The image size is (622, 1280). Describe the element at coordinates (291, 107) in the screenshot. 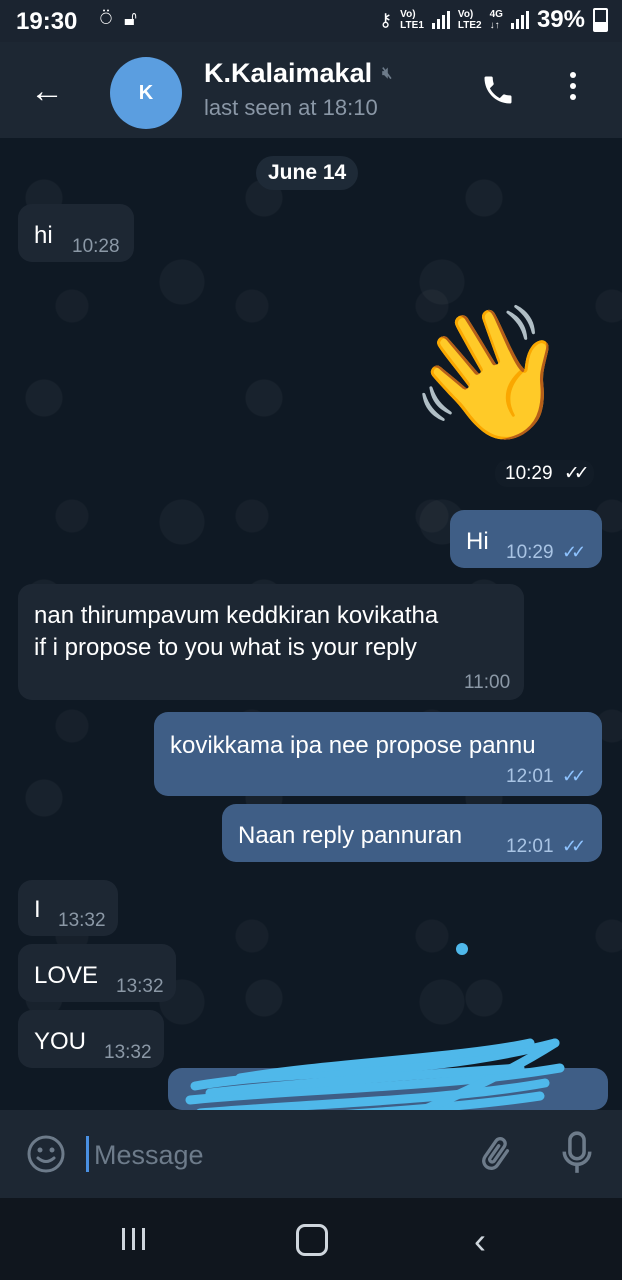

I see `last-seen: last seen at 18:10` at that location.